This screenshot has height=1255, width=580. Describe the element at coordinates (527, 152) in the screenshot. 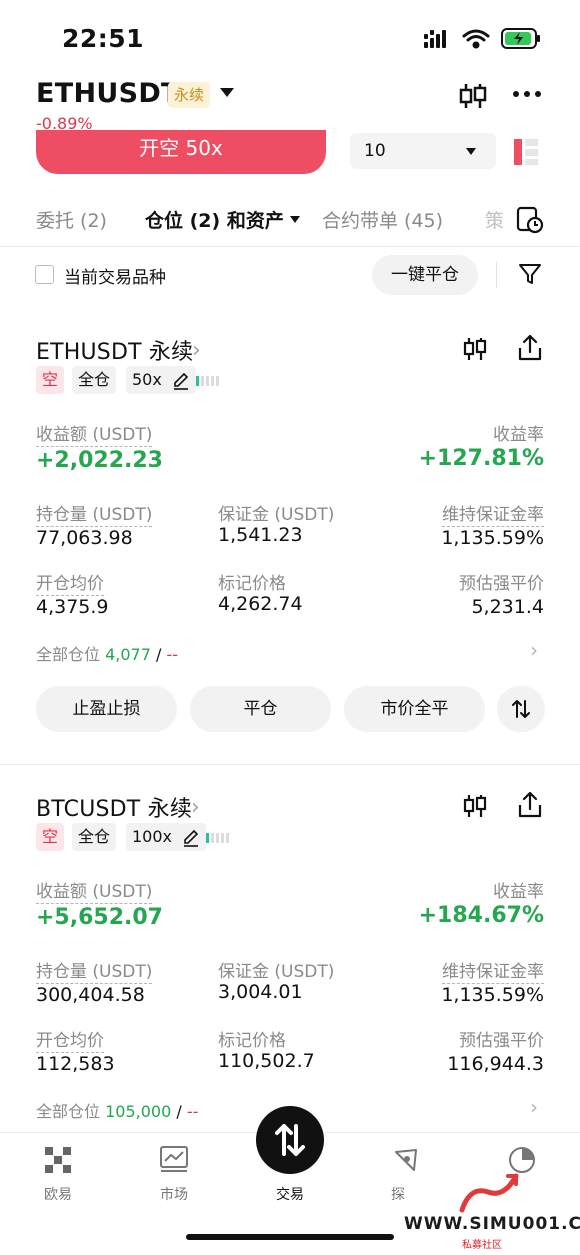

I see `orderbook-view-icon` at that location.